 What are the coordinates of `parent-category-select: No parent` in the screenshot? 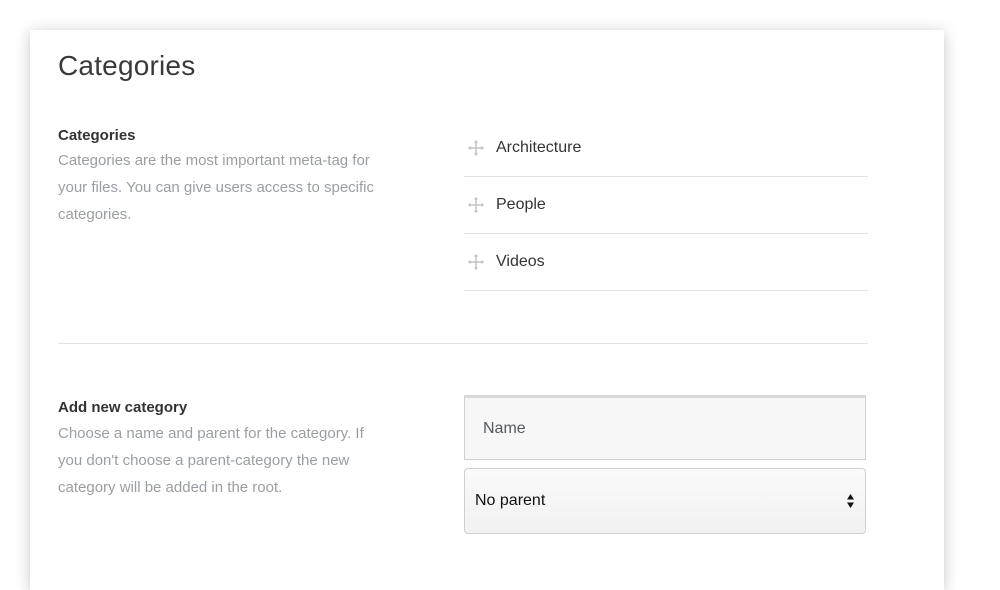 It's located at (665, 501).